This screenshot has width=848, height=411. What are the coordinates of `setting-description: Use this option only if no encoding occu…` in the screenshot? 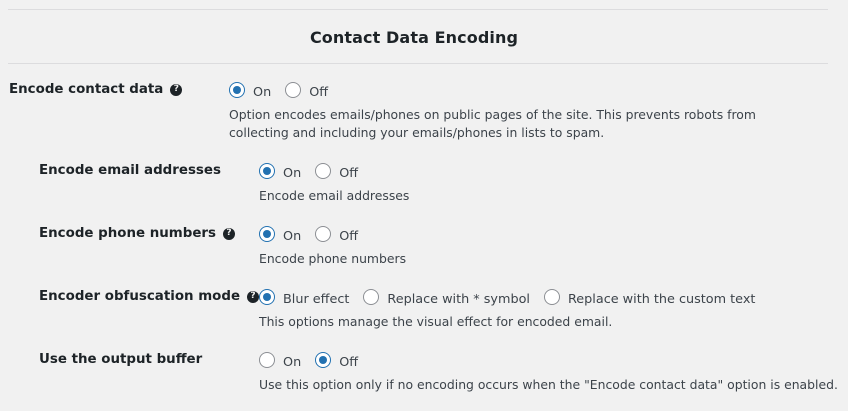 It's located at (548, 384).